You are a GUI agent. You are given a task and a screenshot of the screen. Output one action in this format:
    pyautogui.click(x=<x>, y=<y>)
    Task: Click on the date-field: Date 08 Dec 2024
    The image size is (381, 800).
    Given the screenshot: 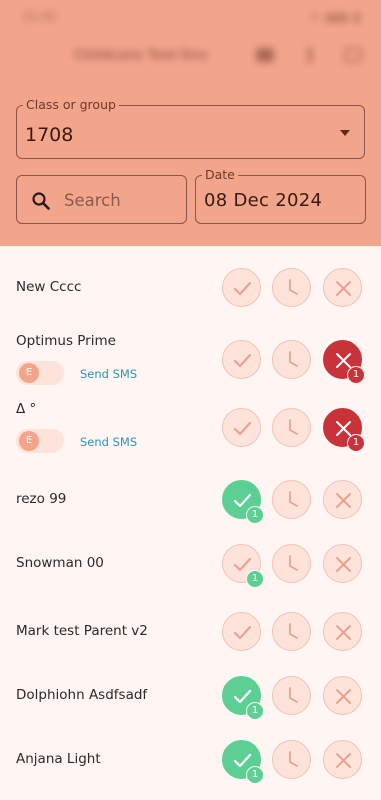 What is the action you would take?
    pyautogui.click(x=280, y=195)
    